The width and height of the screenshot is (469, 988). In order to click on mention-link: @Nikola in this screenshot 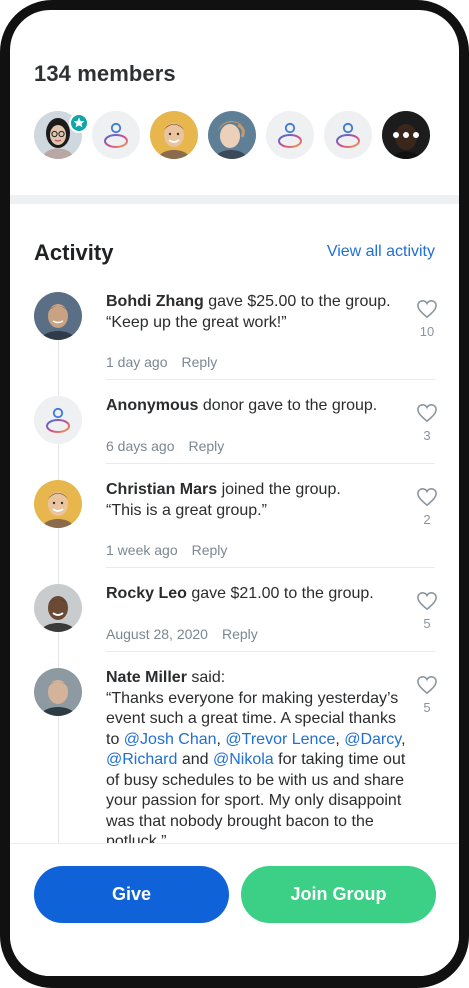, I will do `click(243, 759)`.